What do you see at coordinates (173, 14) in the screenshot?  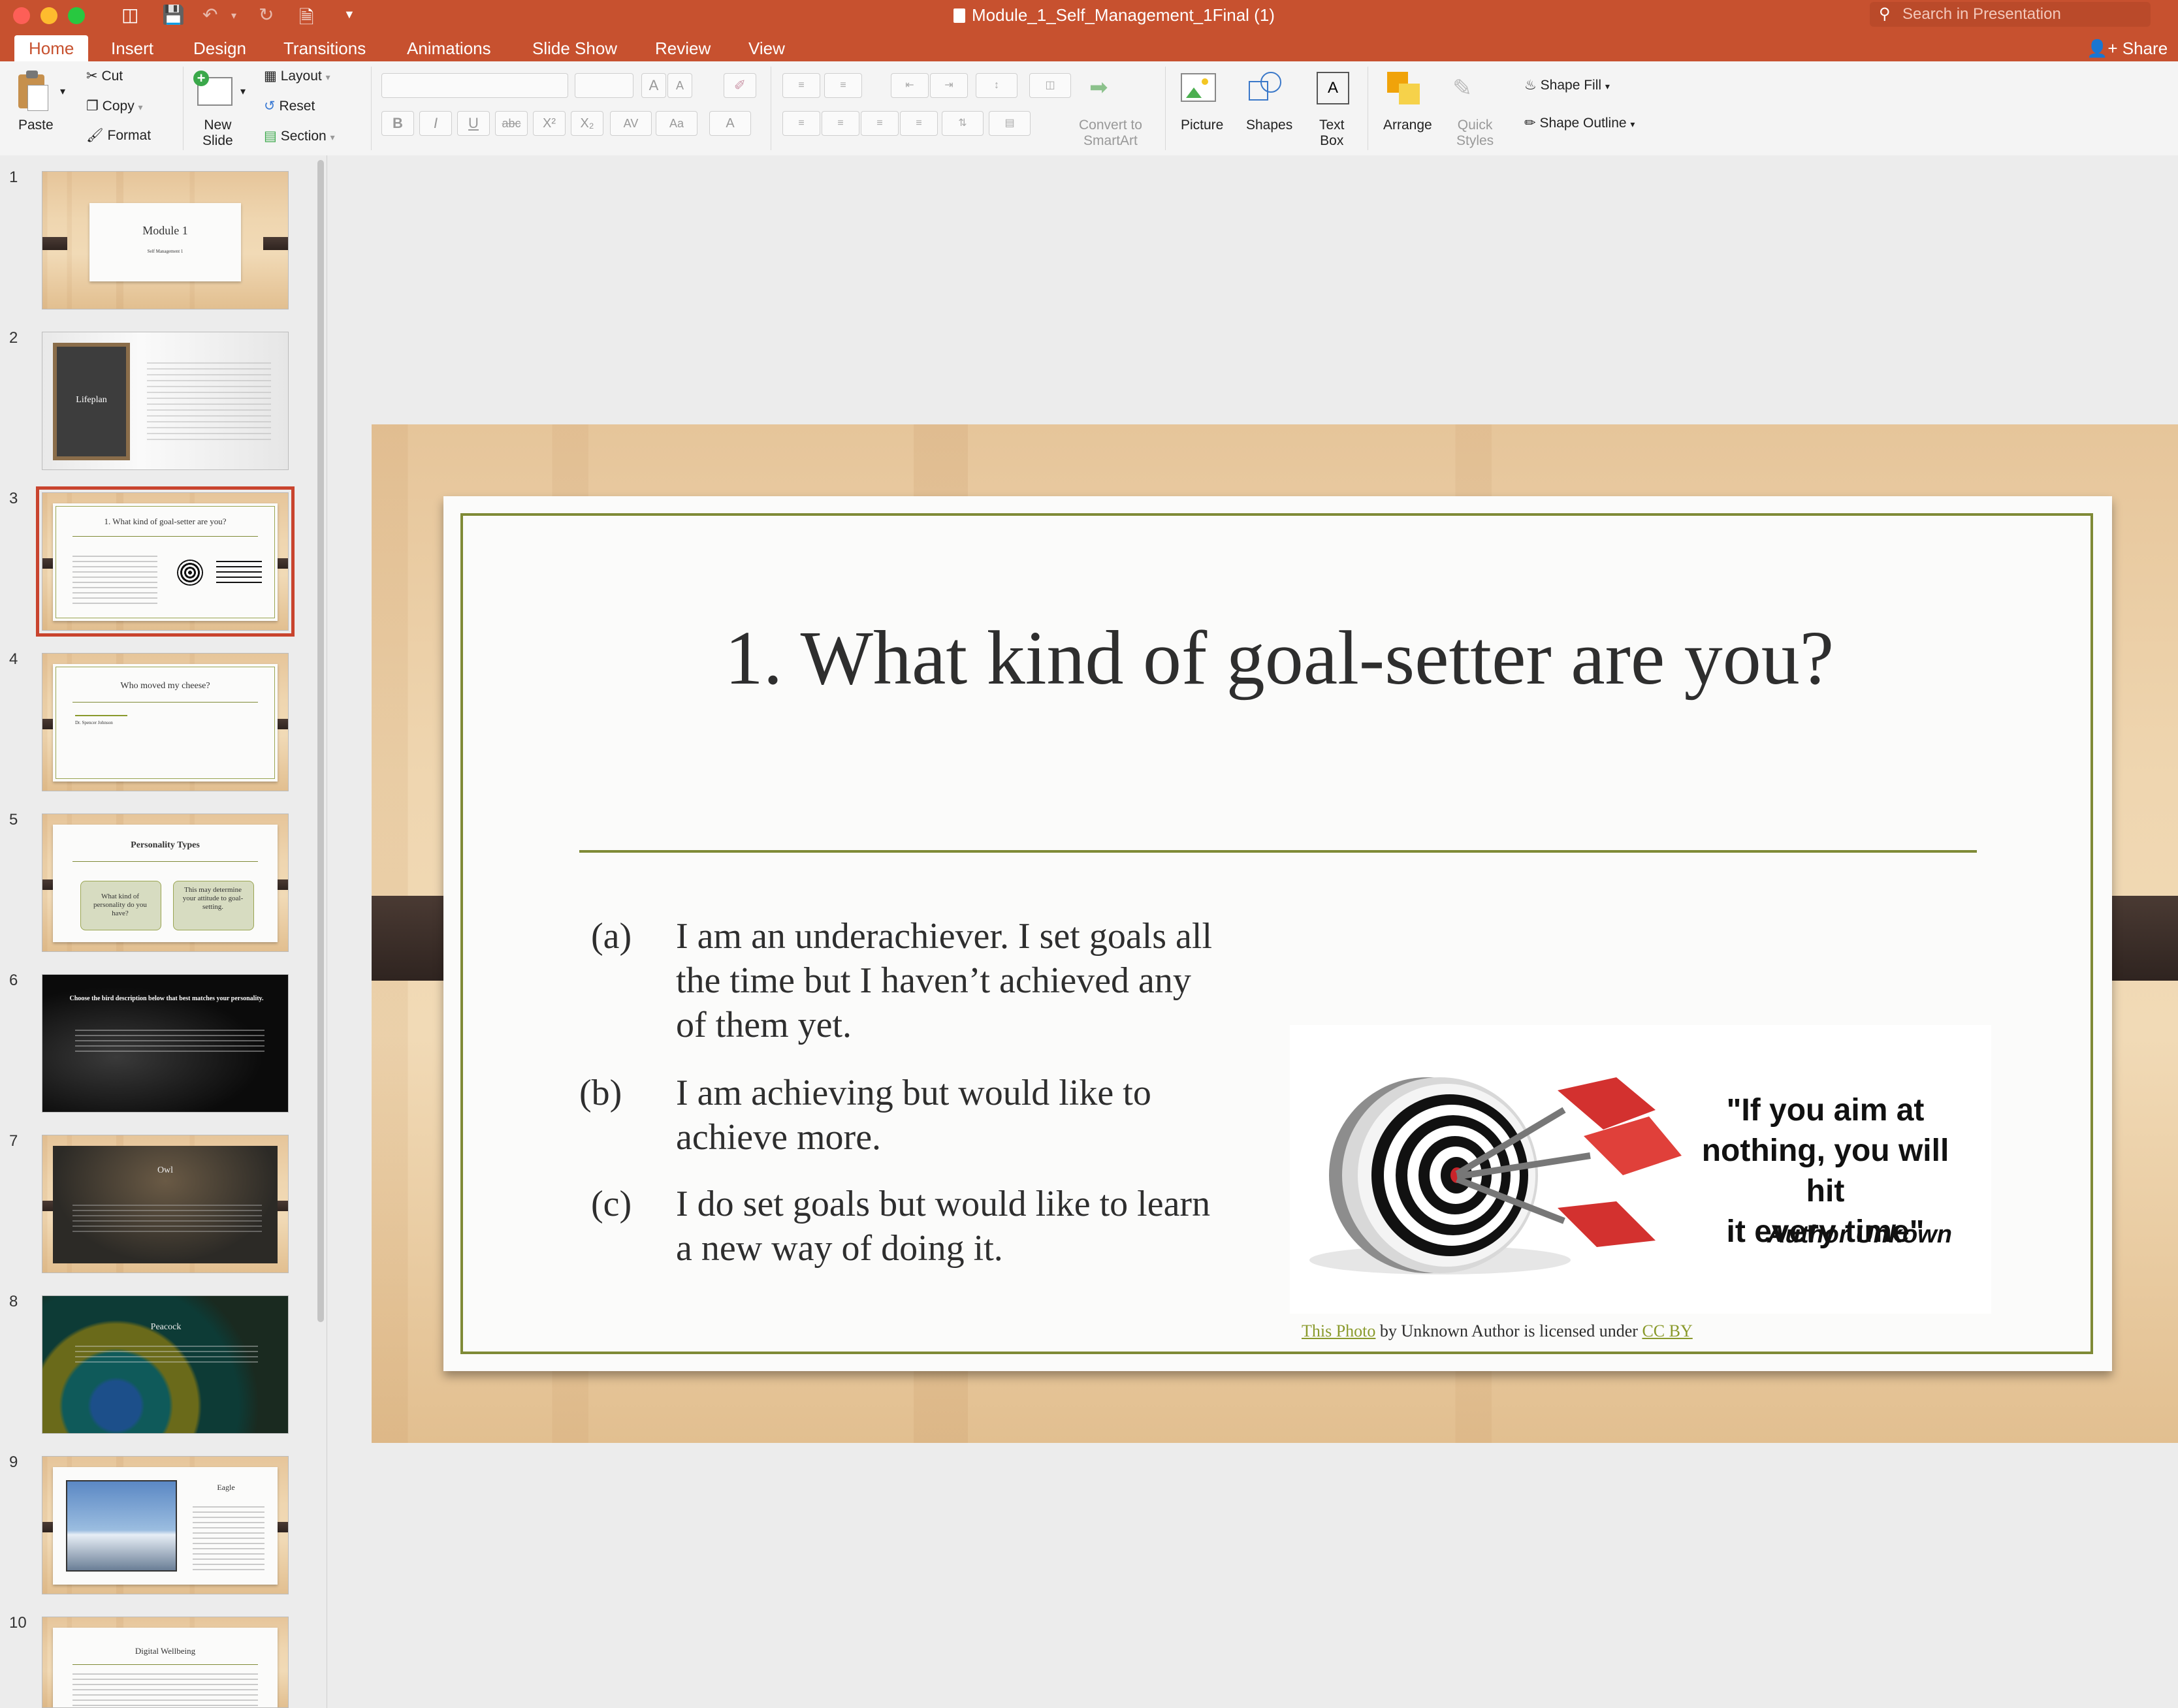 I see `save-icon: 💾` at bounding box center [173, 14].